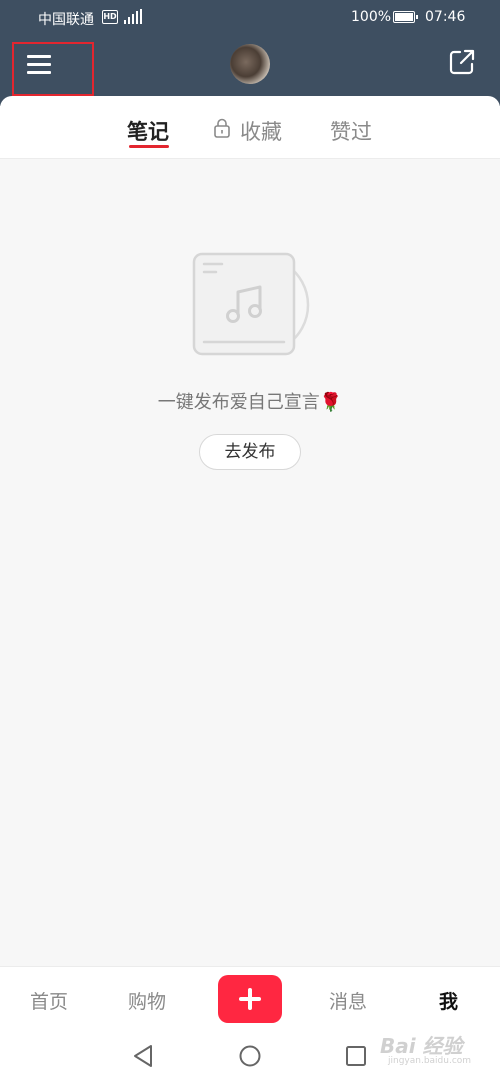 This screenshot has width=500, height=1083. Describe the element at coordinates (222, 128) in the screenshot. I see `lock-icon` at that location.